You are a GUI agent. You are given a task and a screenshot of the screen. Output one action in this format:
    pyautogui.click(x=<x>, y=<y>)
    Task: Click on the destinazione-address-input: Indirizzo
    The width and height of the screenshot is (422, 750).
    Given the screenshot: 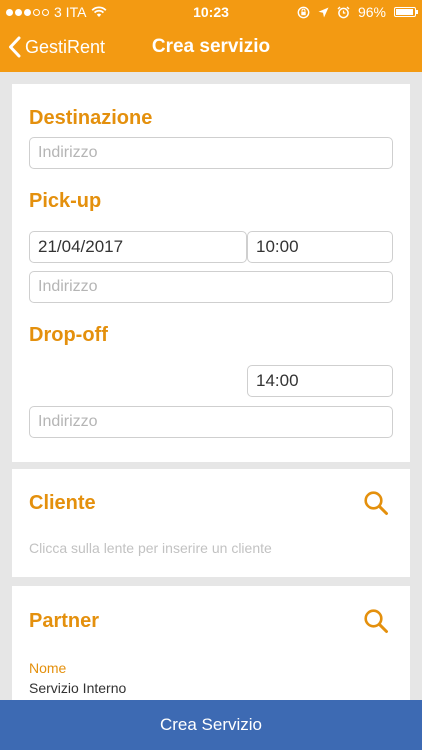 What is the action you would take?
    pyautogui.click(x=211, y=153)
    